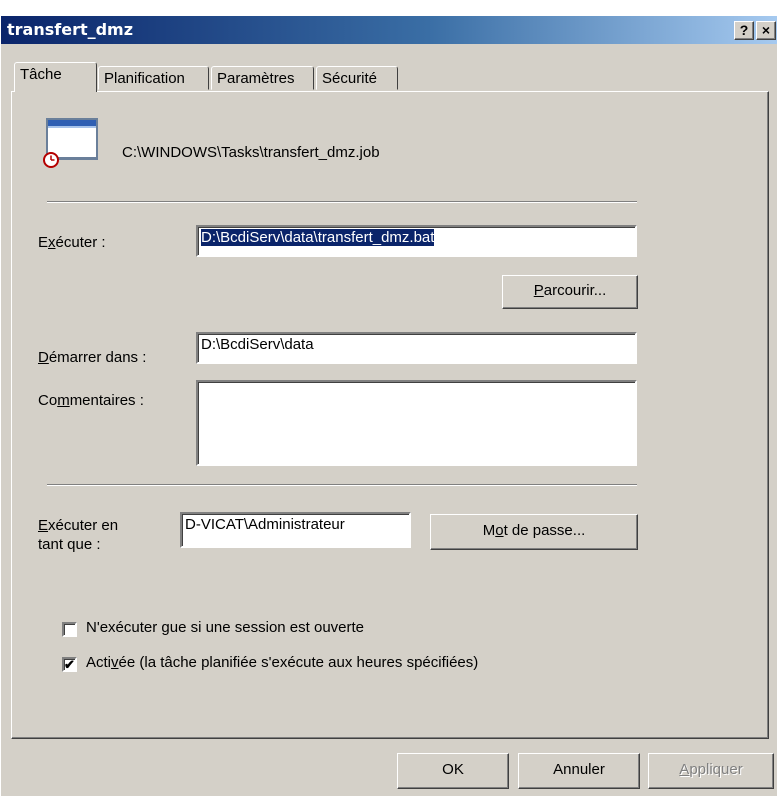  Describe the element at coordinates (256, 78) in the screenshot. I see `tab-label: Paramètres` at that location.